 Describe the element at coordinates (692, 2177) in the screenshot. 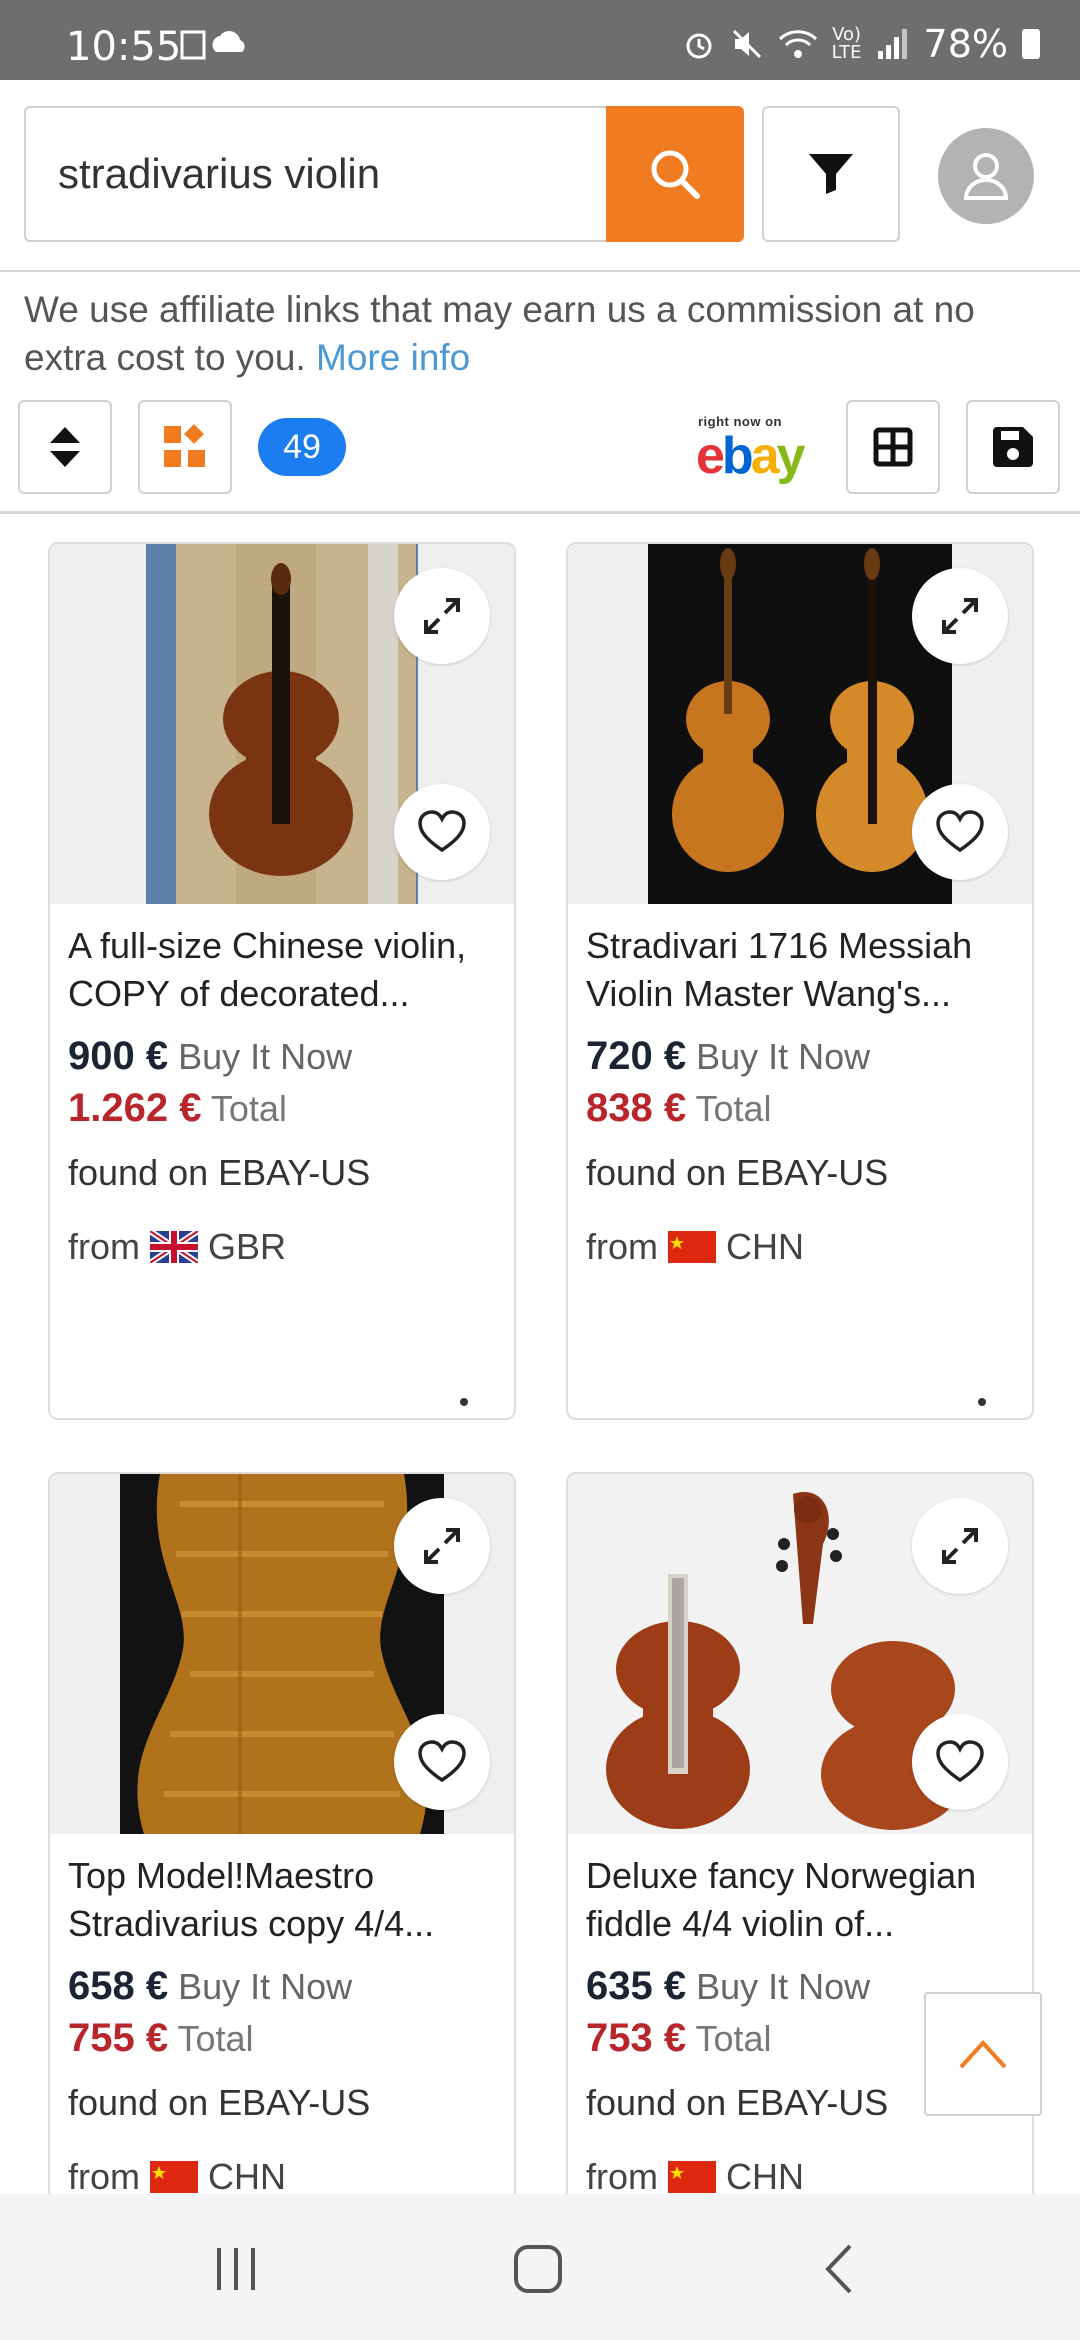

I see `china-flag-icon` at that location.